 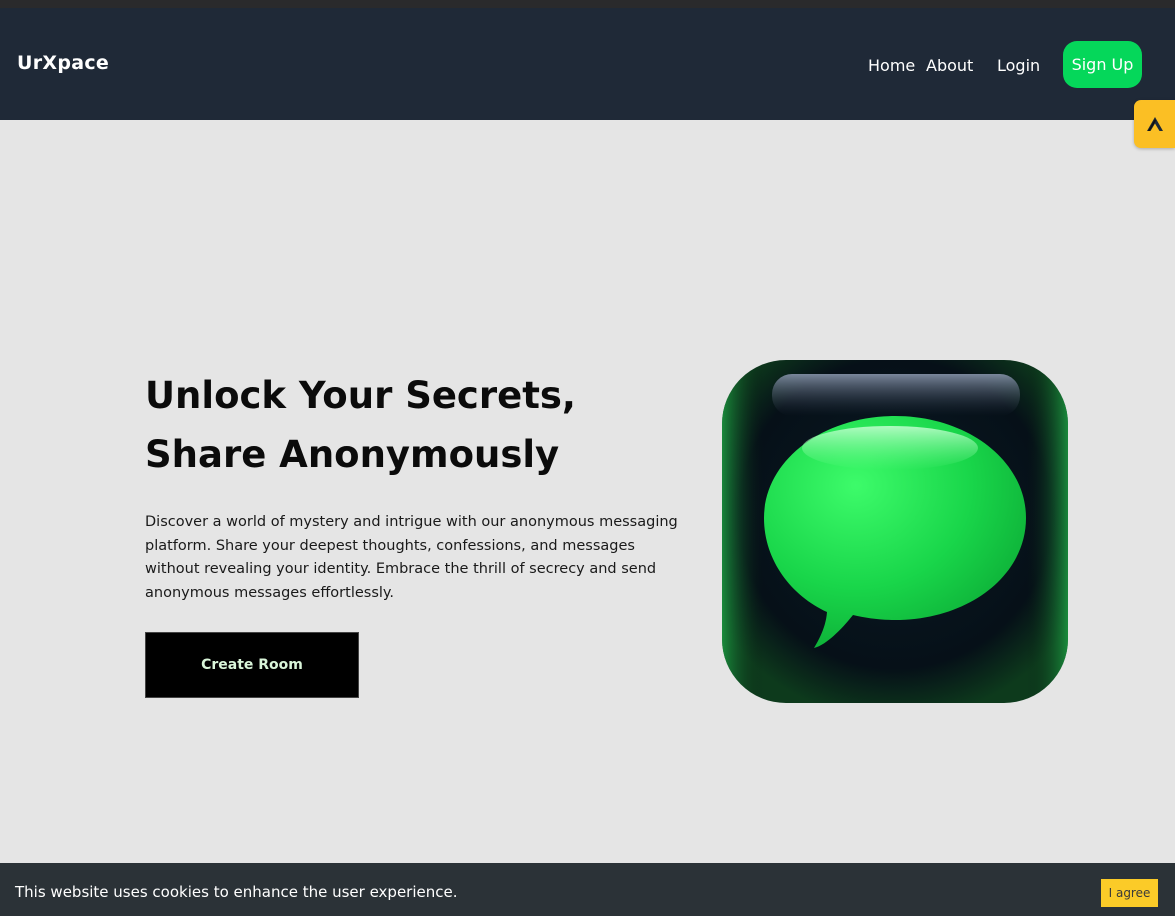 What do you see at coordinates (949, 65) in the screenshot?
I see `nav-about-link: About` at bounding box center [949, 65].